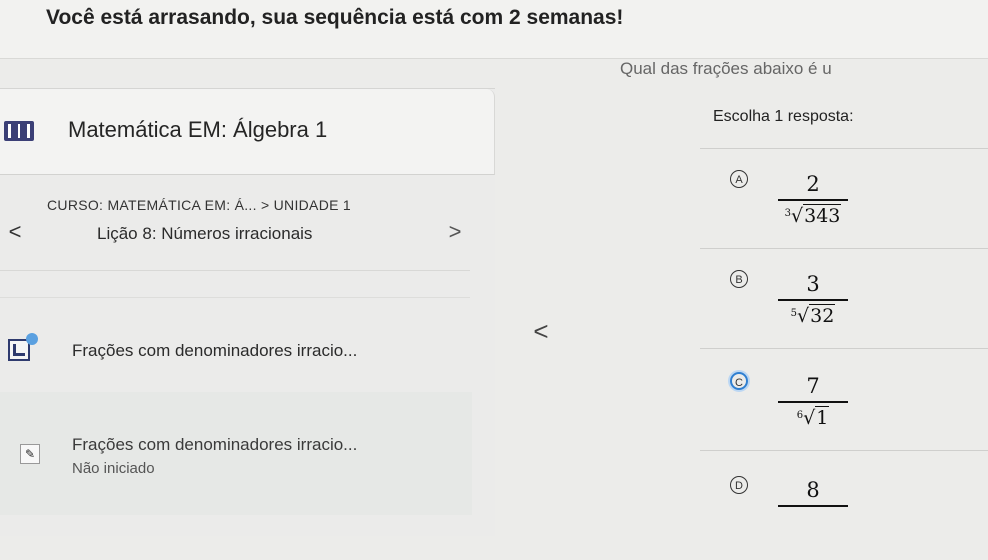 Image resolution: width=988 pixels, height=560 pixels. Describe the element at coordinates (787, 213) in the screenshot. I see `root-index: 3` at that location.